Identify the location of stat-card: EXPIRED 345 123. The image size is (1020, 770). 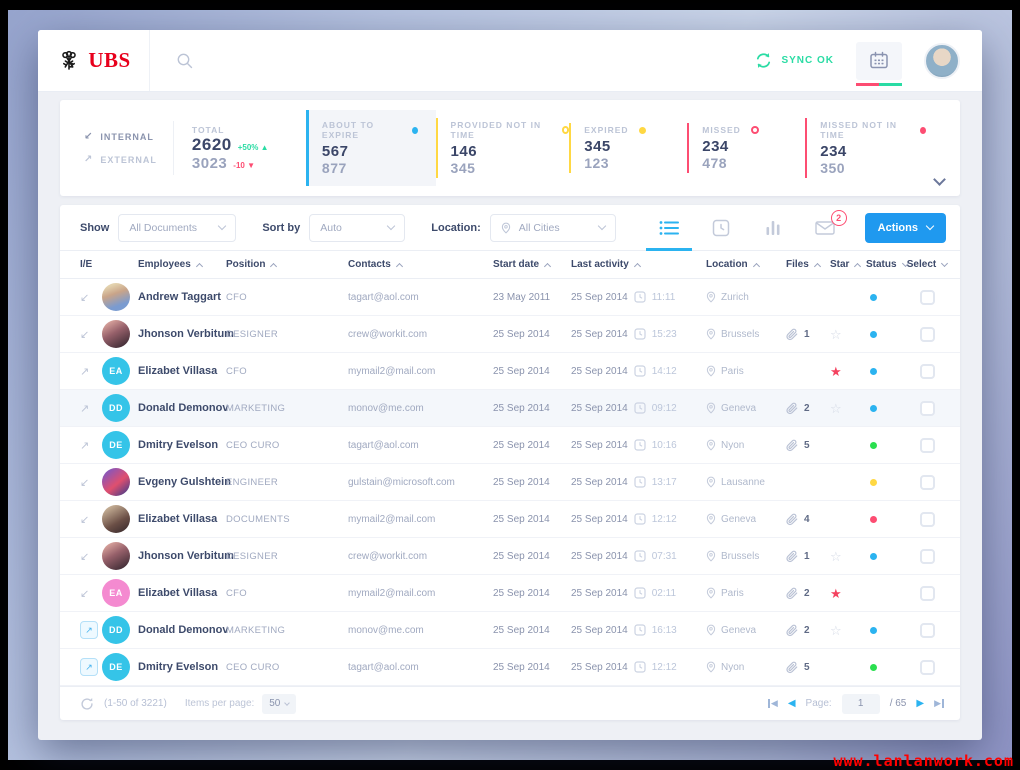
(628, 148).